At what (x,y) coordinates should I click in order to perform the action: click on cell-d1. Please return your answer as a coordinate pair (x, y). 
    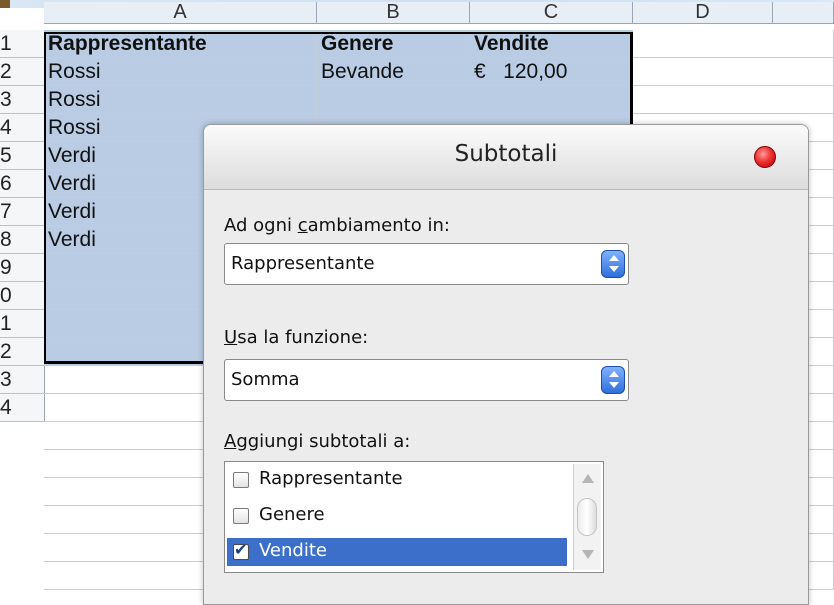
    Looking at the image, I should click on (733, 44).